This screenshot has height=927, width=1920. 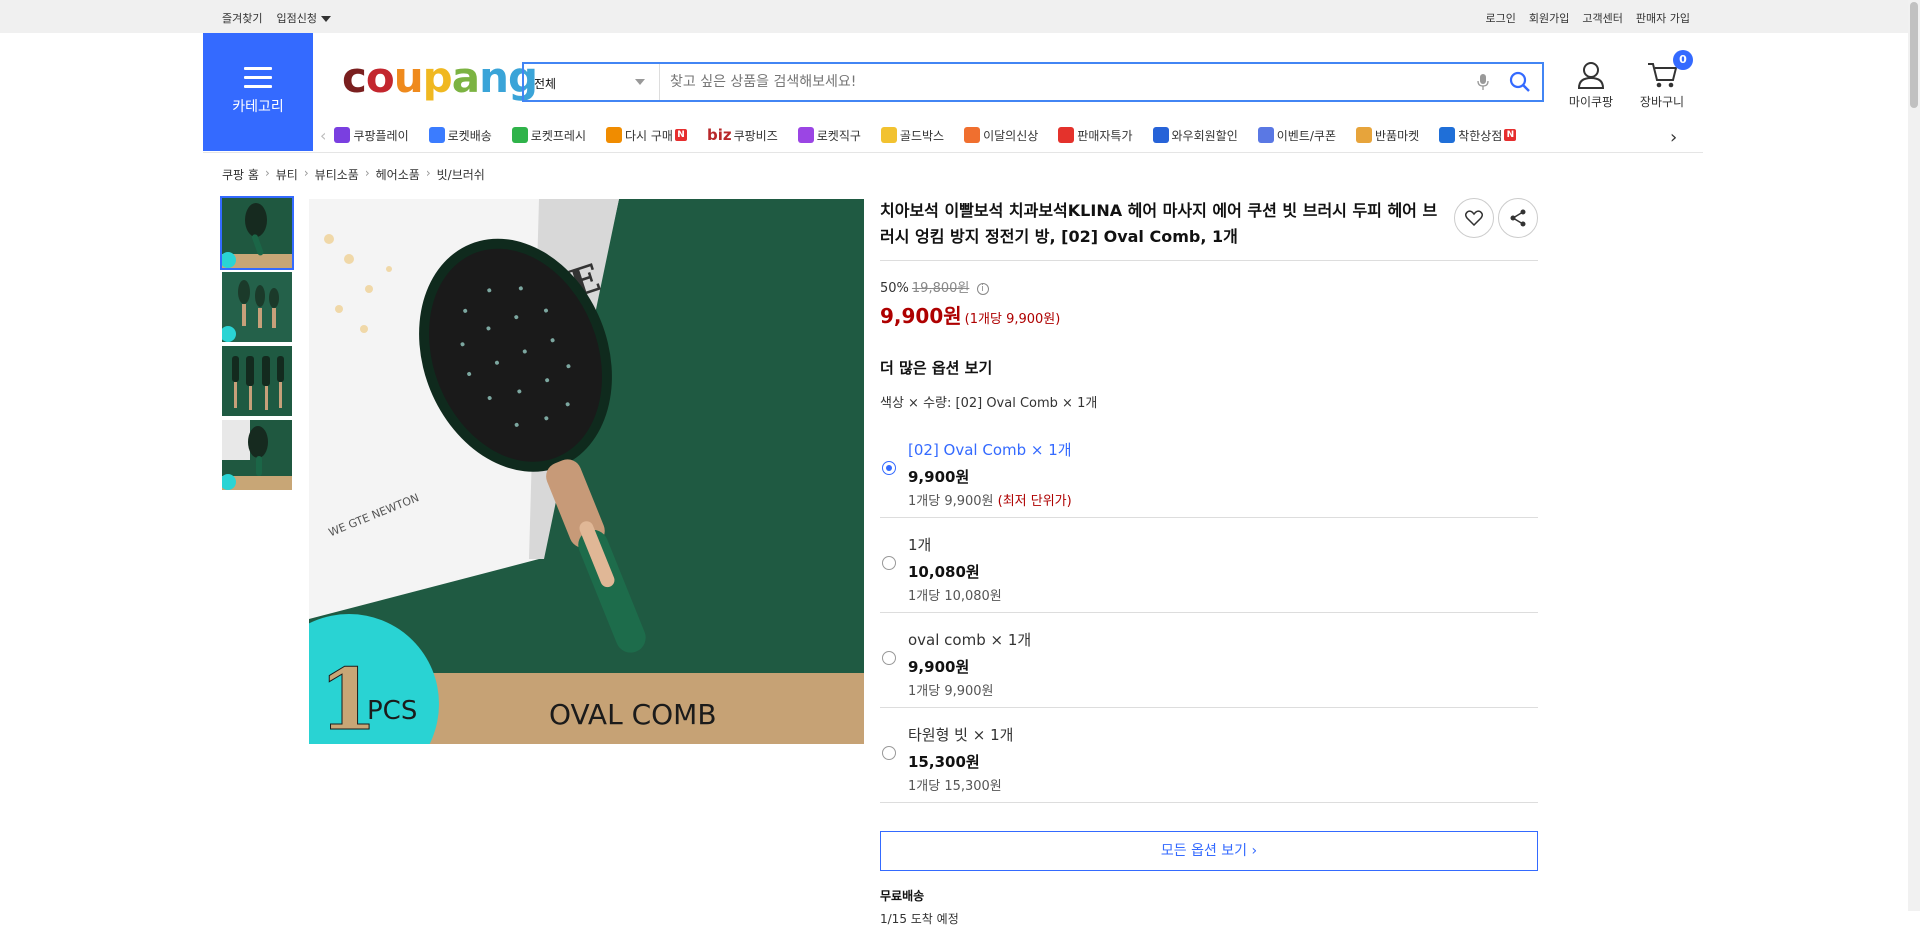 I want to click on catnav-label: 이달의신상, so click(x=1011, y=135).